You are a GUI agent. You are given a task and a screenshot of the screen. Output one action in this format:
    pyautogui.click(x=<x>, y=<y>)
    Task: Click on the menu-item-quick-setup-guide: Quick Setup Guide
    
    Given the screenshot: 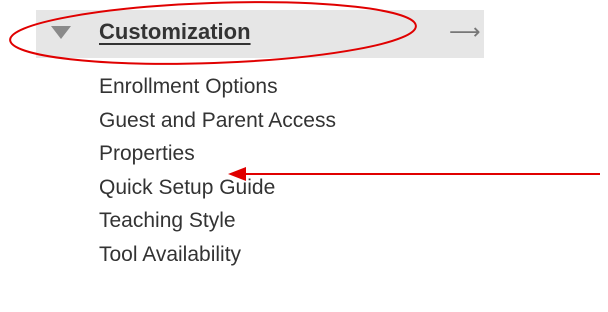 What is the action you would take?
    pyautogui.click(x=217, y=188)
    